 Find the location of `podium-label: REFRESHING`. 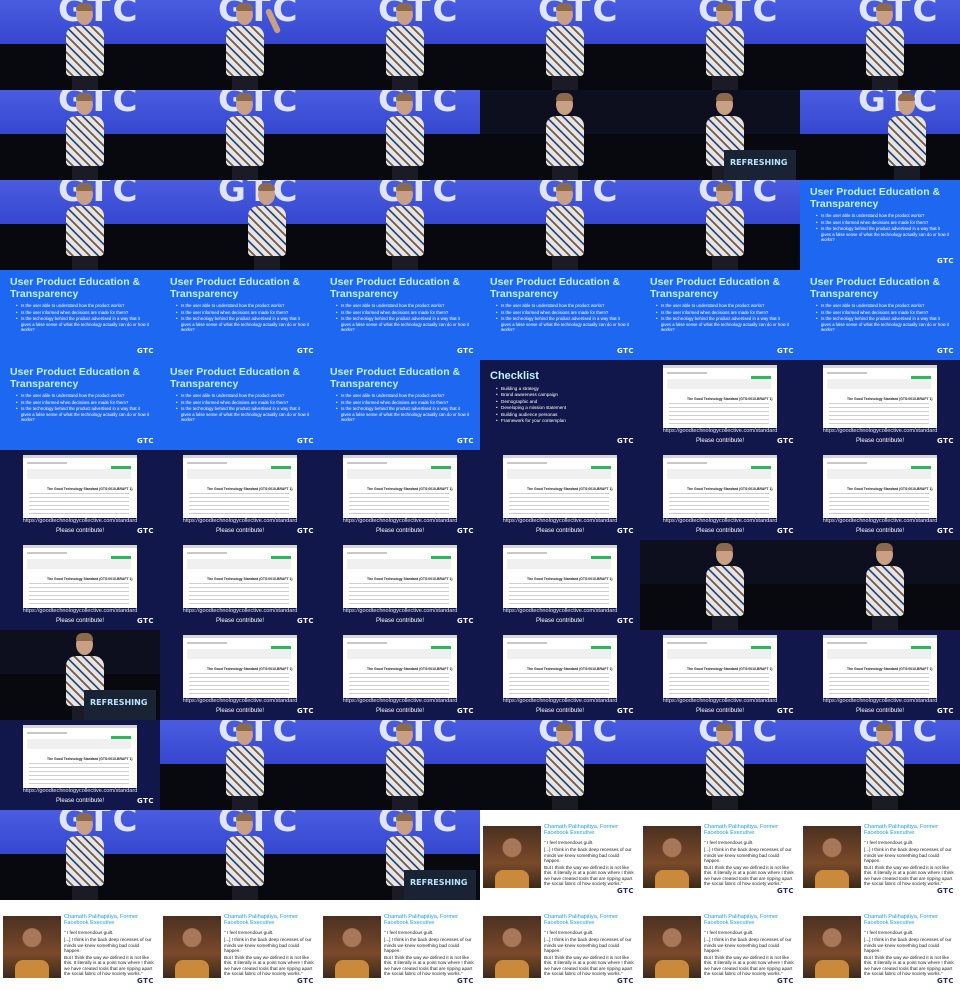

podium-label: REFRESHING is located at coordinates (759, 162).